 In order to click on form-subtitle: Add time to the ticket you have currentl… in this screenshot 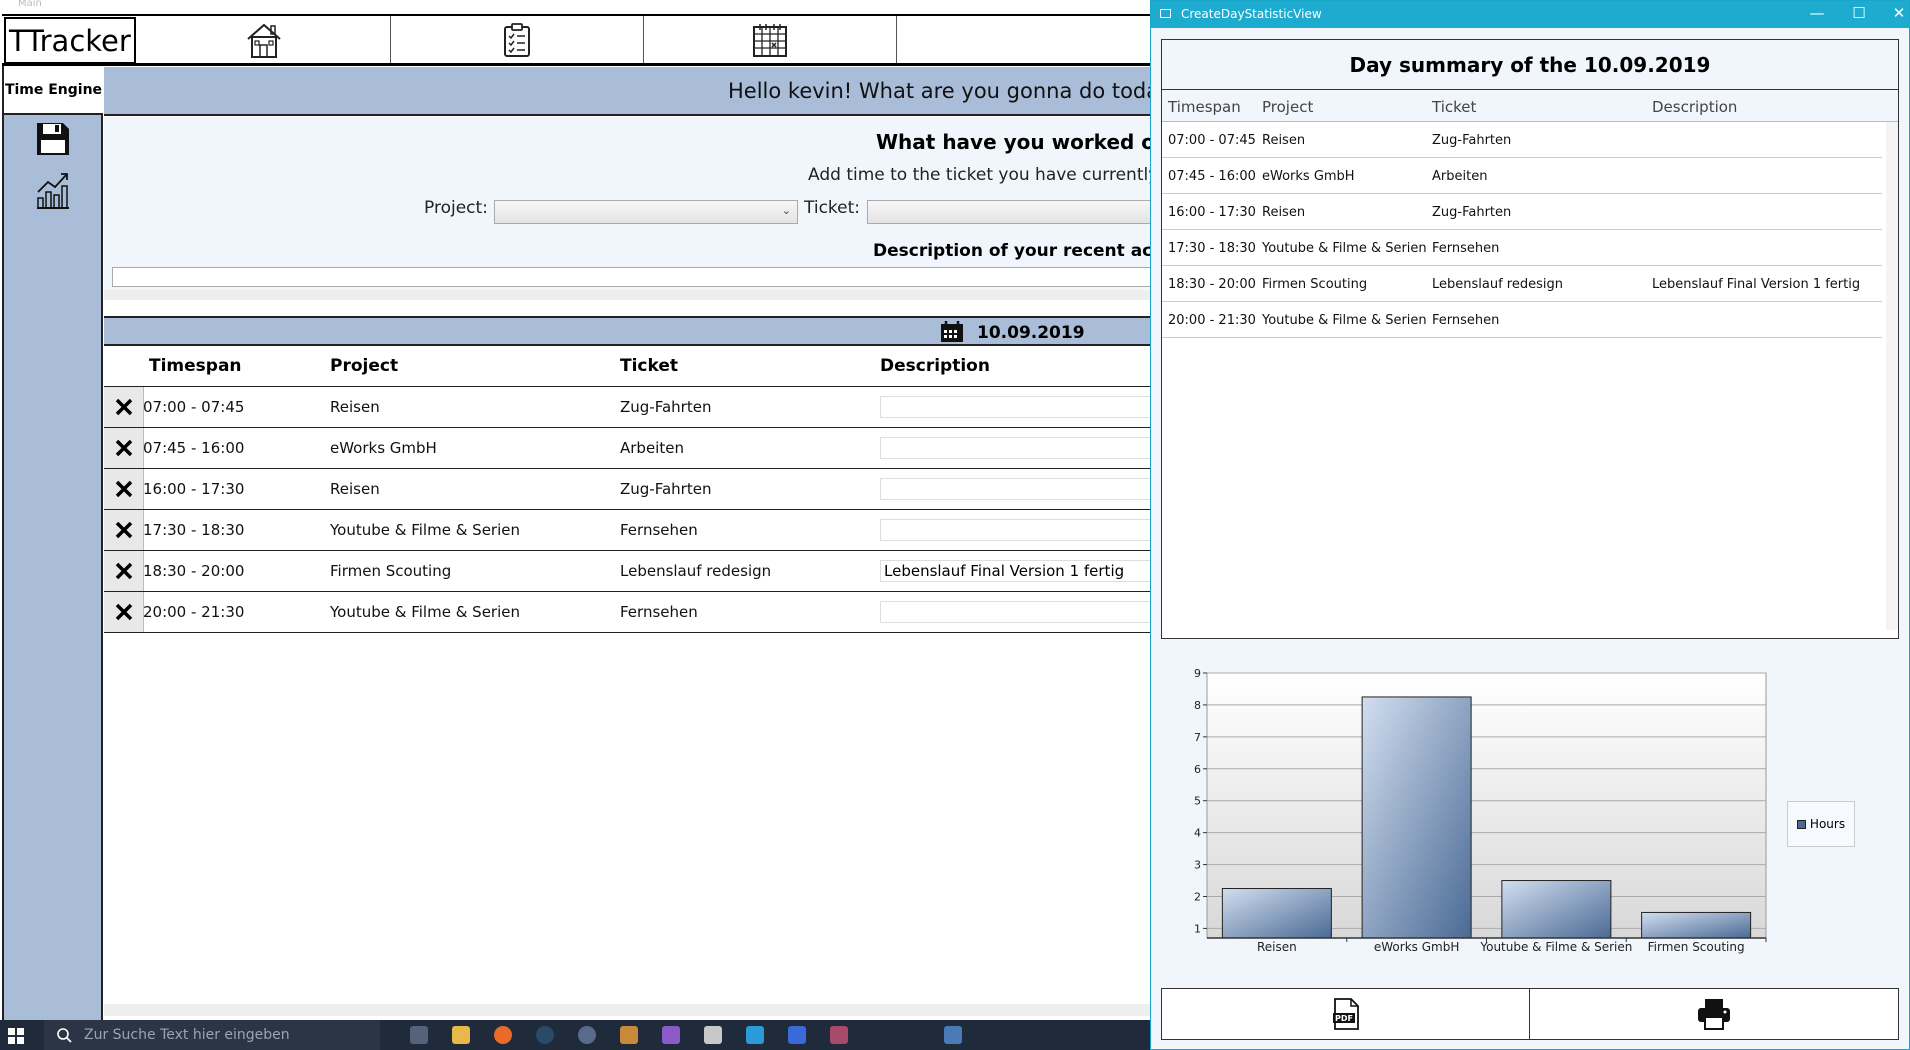, I will do `click(1004, 175)`.